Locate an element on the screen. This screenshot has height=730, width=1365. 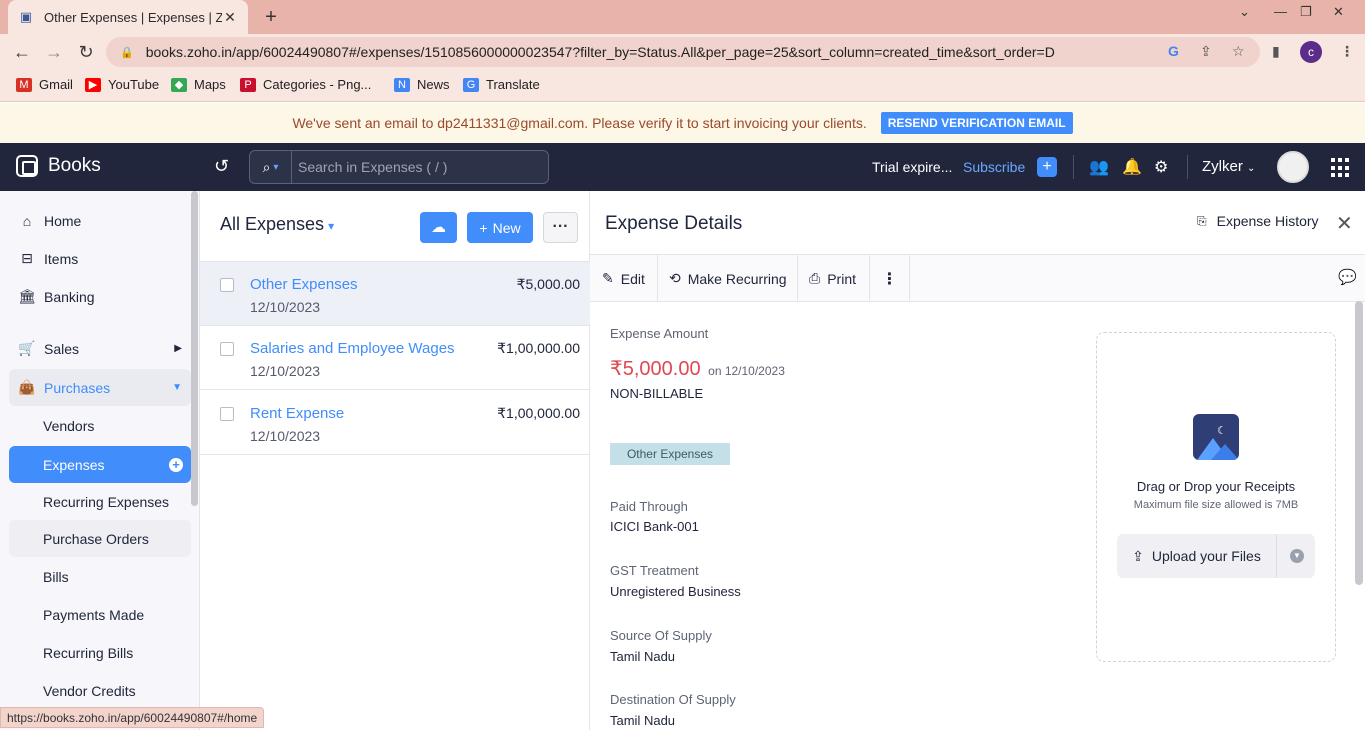
bookmark-star-icon: ☆ is located at coordinates (1238, 51).